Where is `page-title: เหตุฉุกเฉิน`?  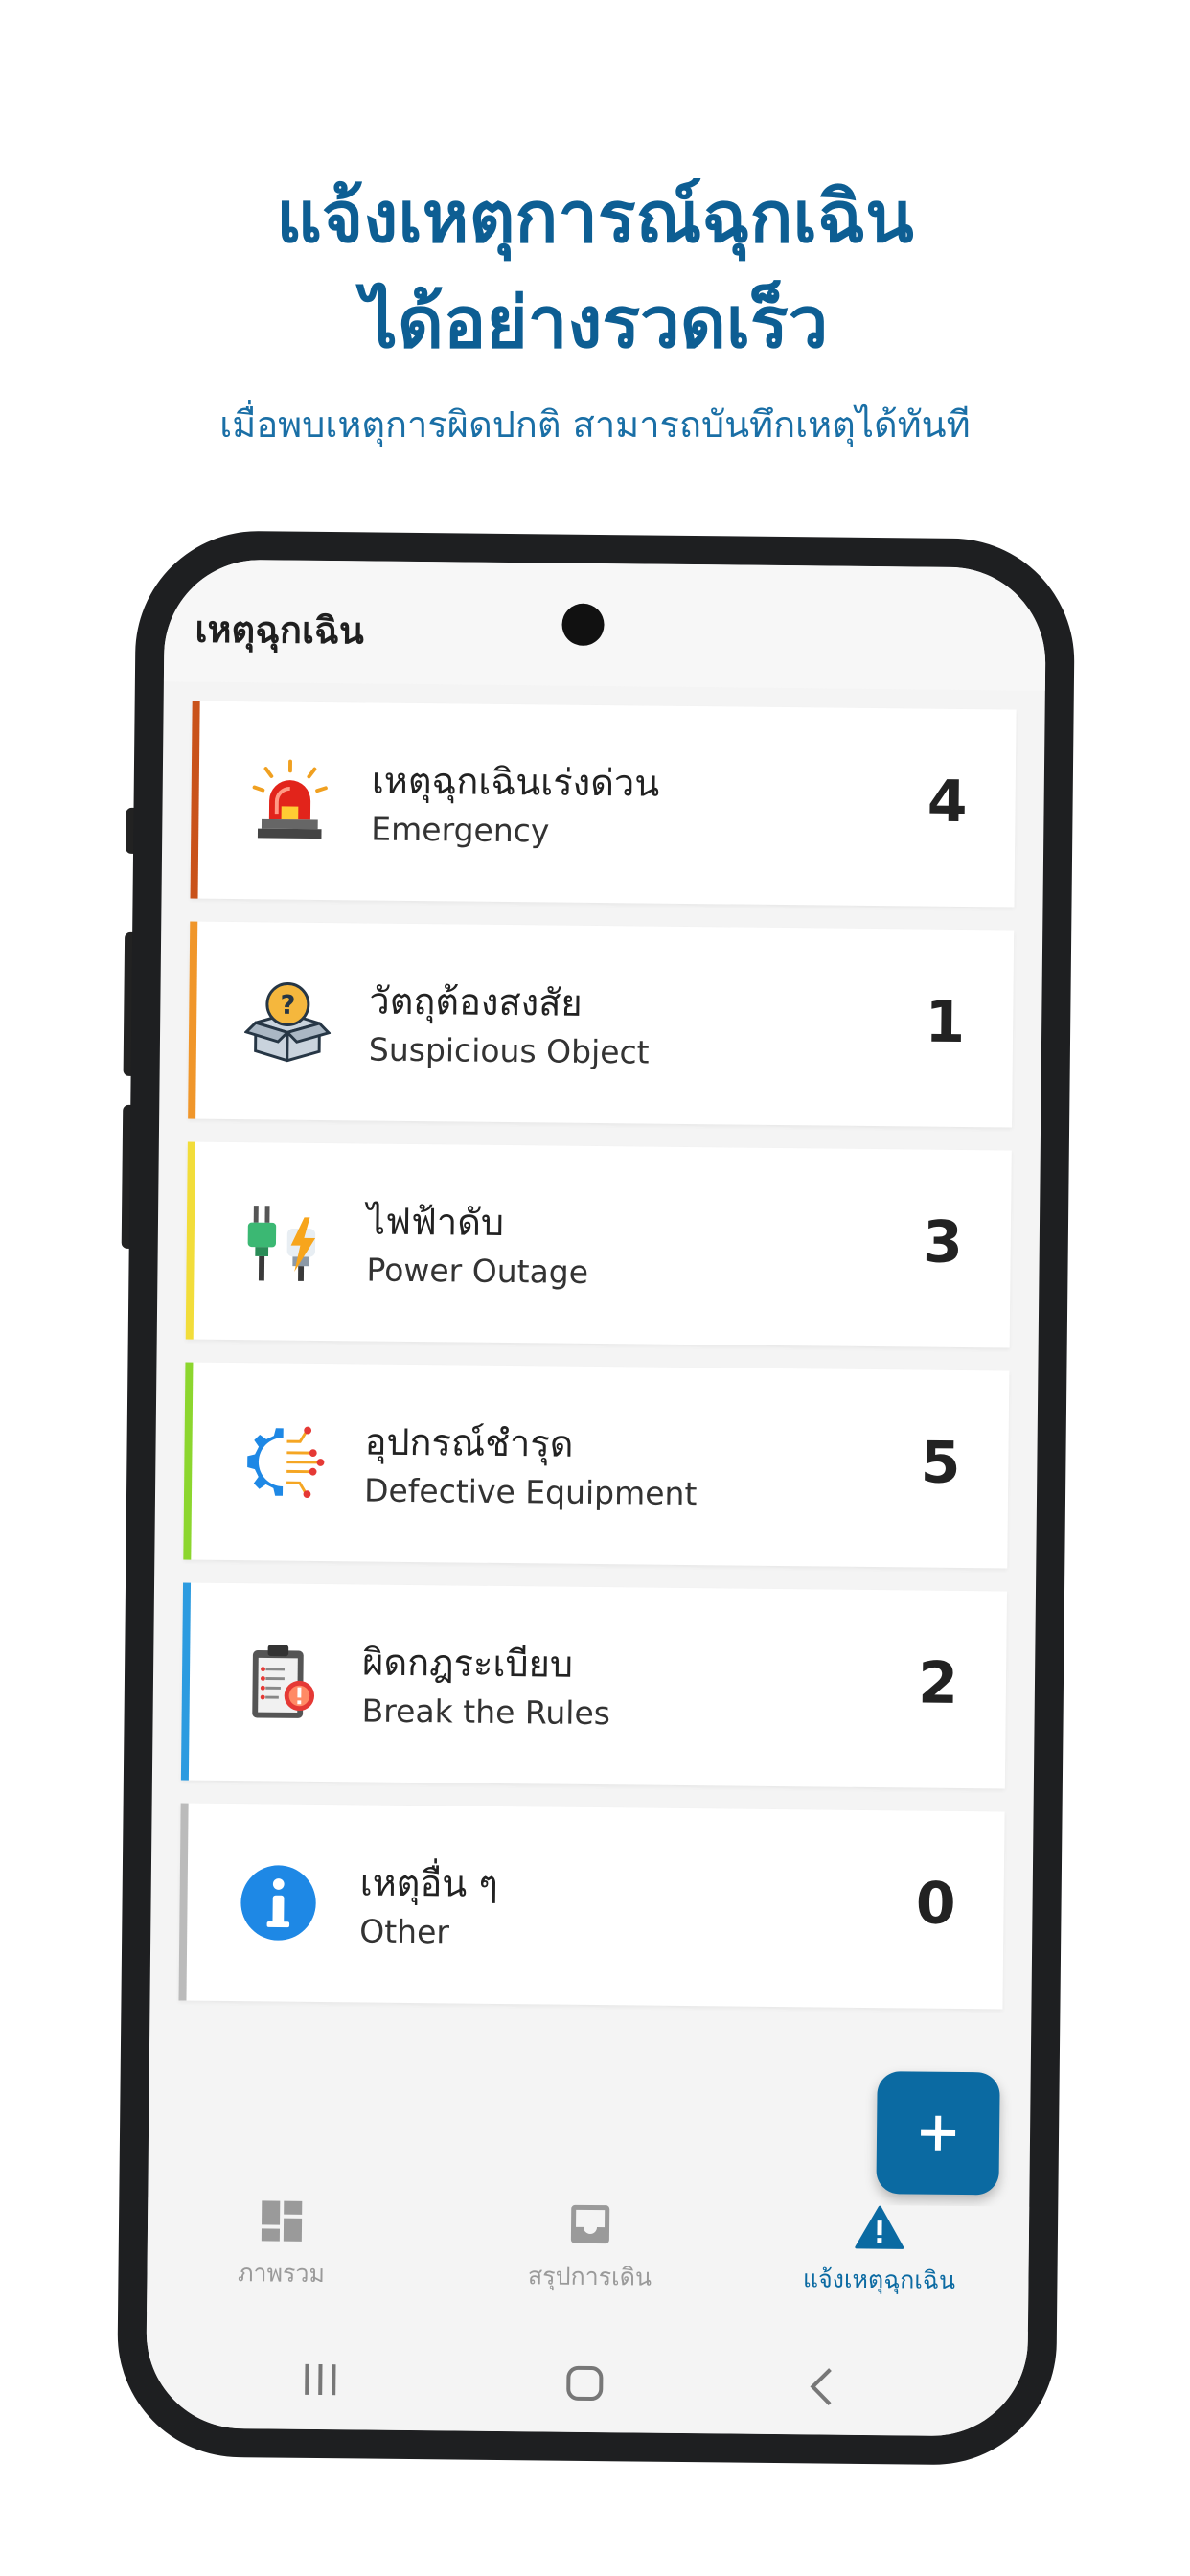
page-title: เหตุฉุกเฉิน is located at coordinates (280, 630).